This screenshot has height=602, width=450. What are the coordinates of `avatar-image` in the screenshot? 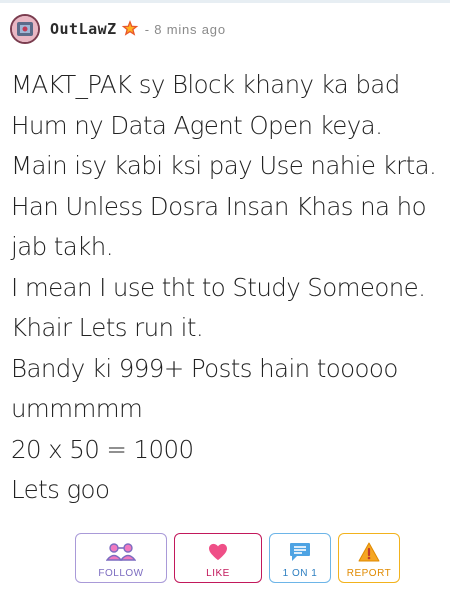 It's located at (25, 29).